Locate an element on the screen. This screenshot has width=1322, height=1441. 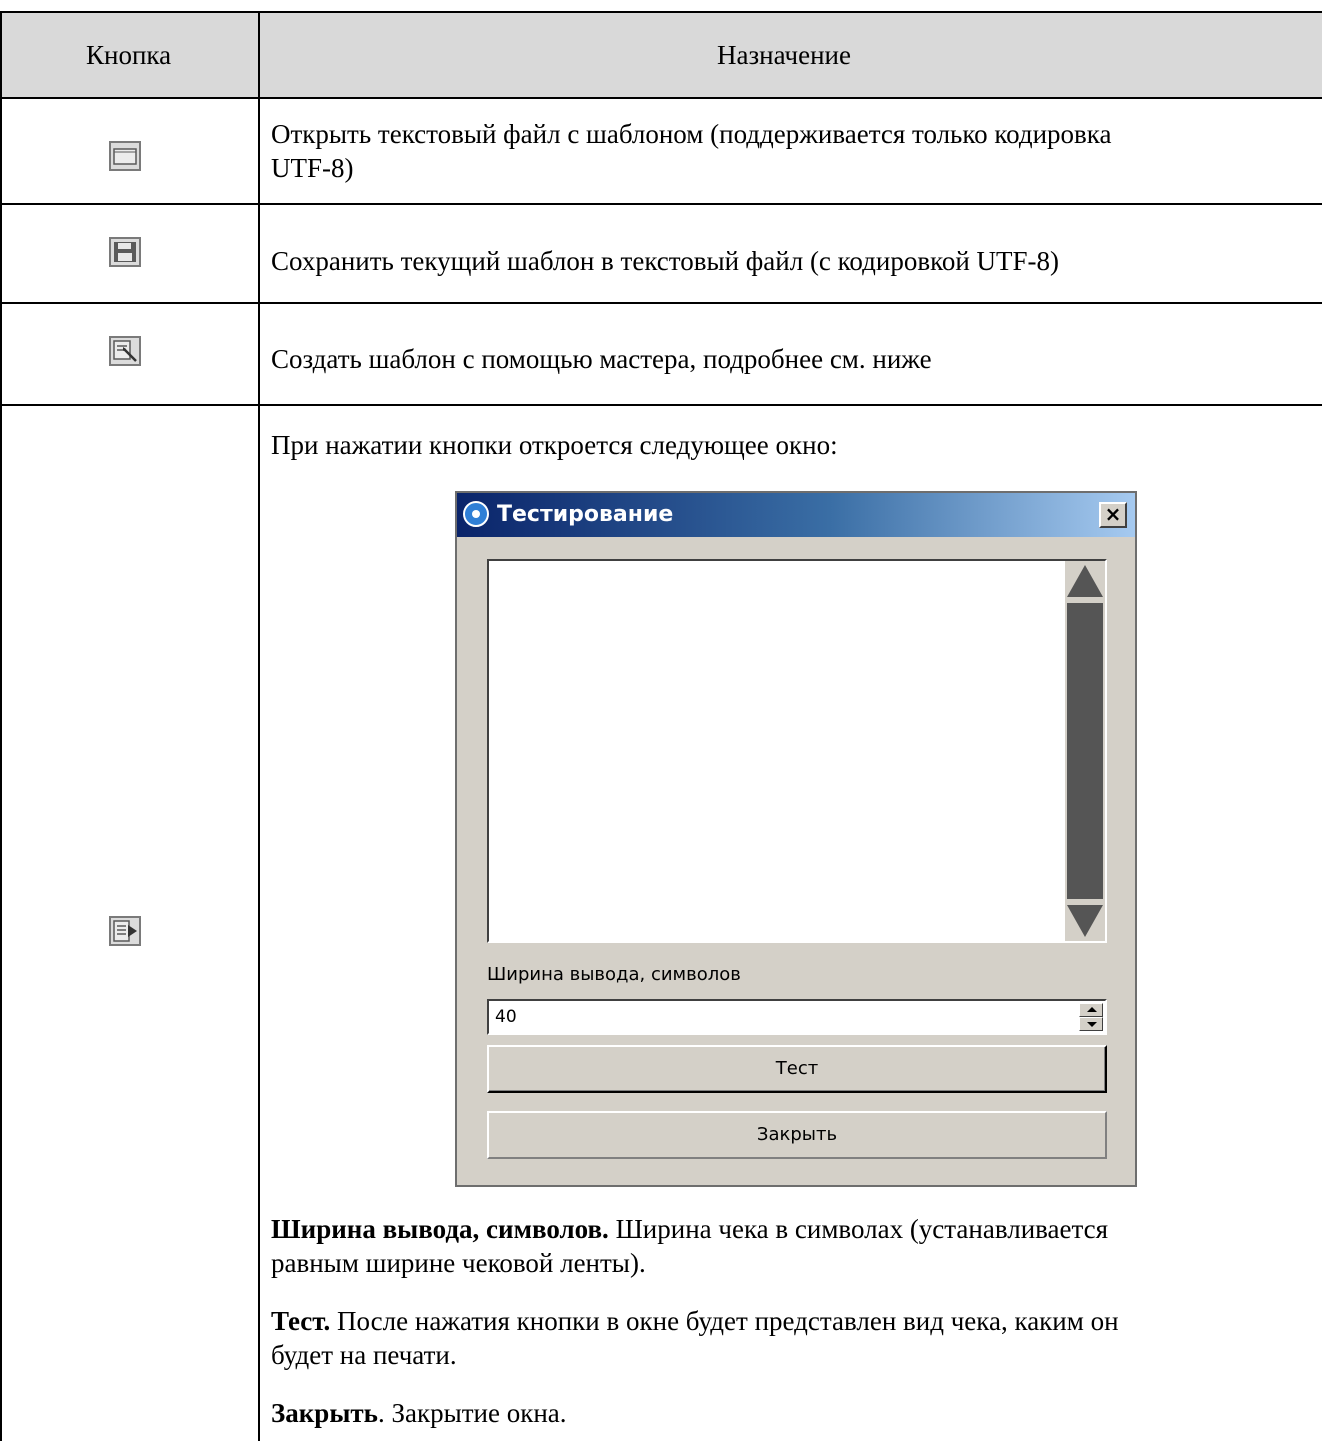
desc-width-term: Ширина вывода, символов. is located at coordinates (440, 1229).